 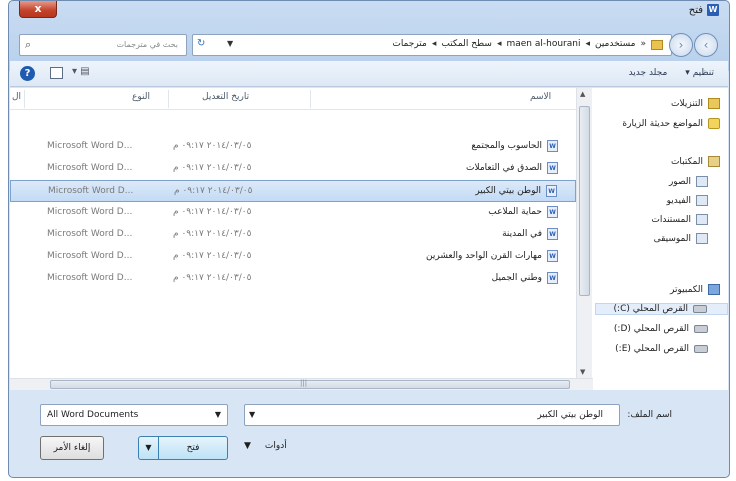 What do you see at coordinates (540, 97) in the screenshot?
I see `column-header-name: الاسم` at bounding box center [540, 97].